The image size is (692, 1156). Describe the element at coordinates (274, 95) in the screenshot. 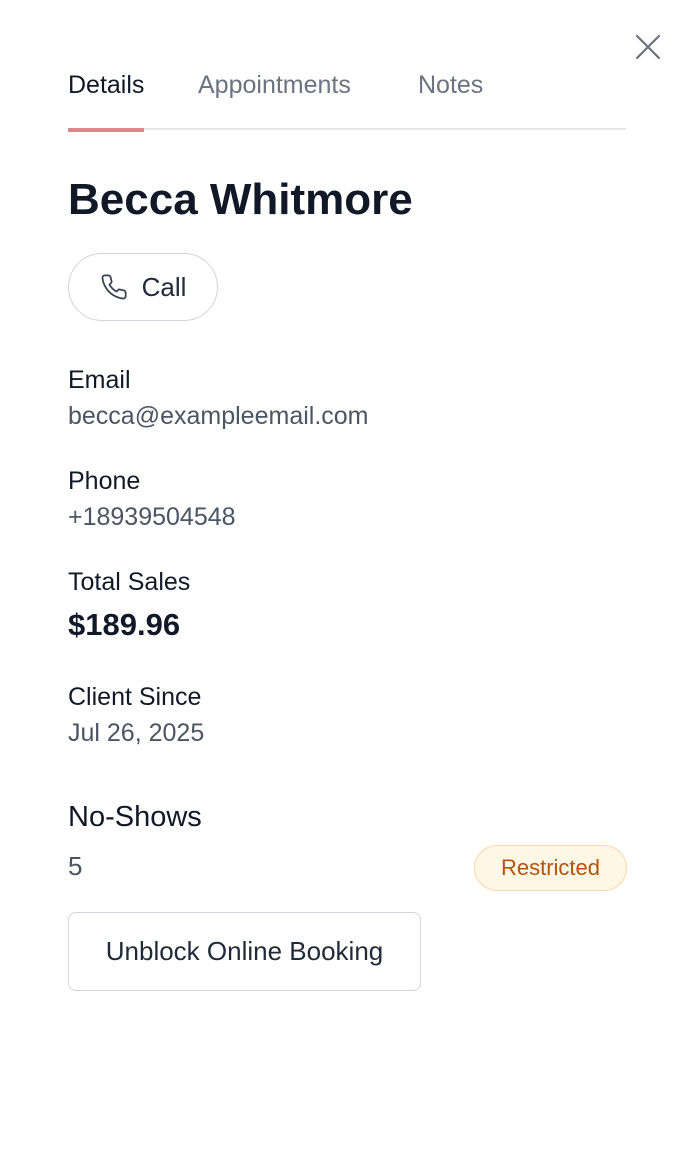

I see `tab-appointments: Appointments` at that location.